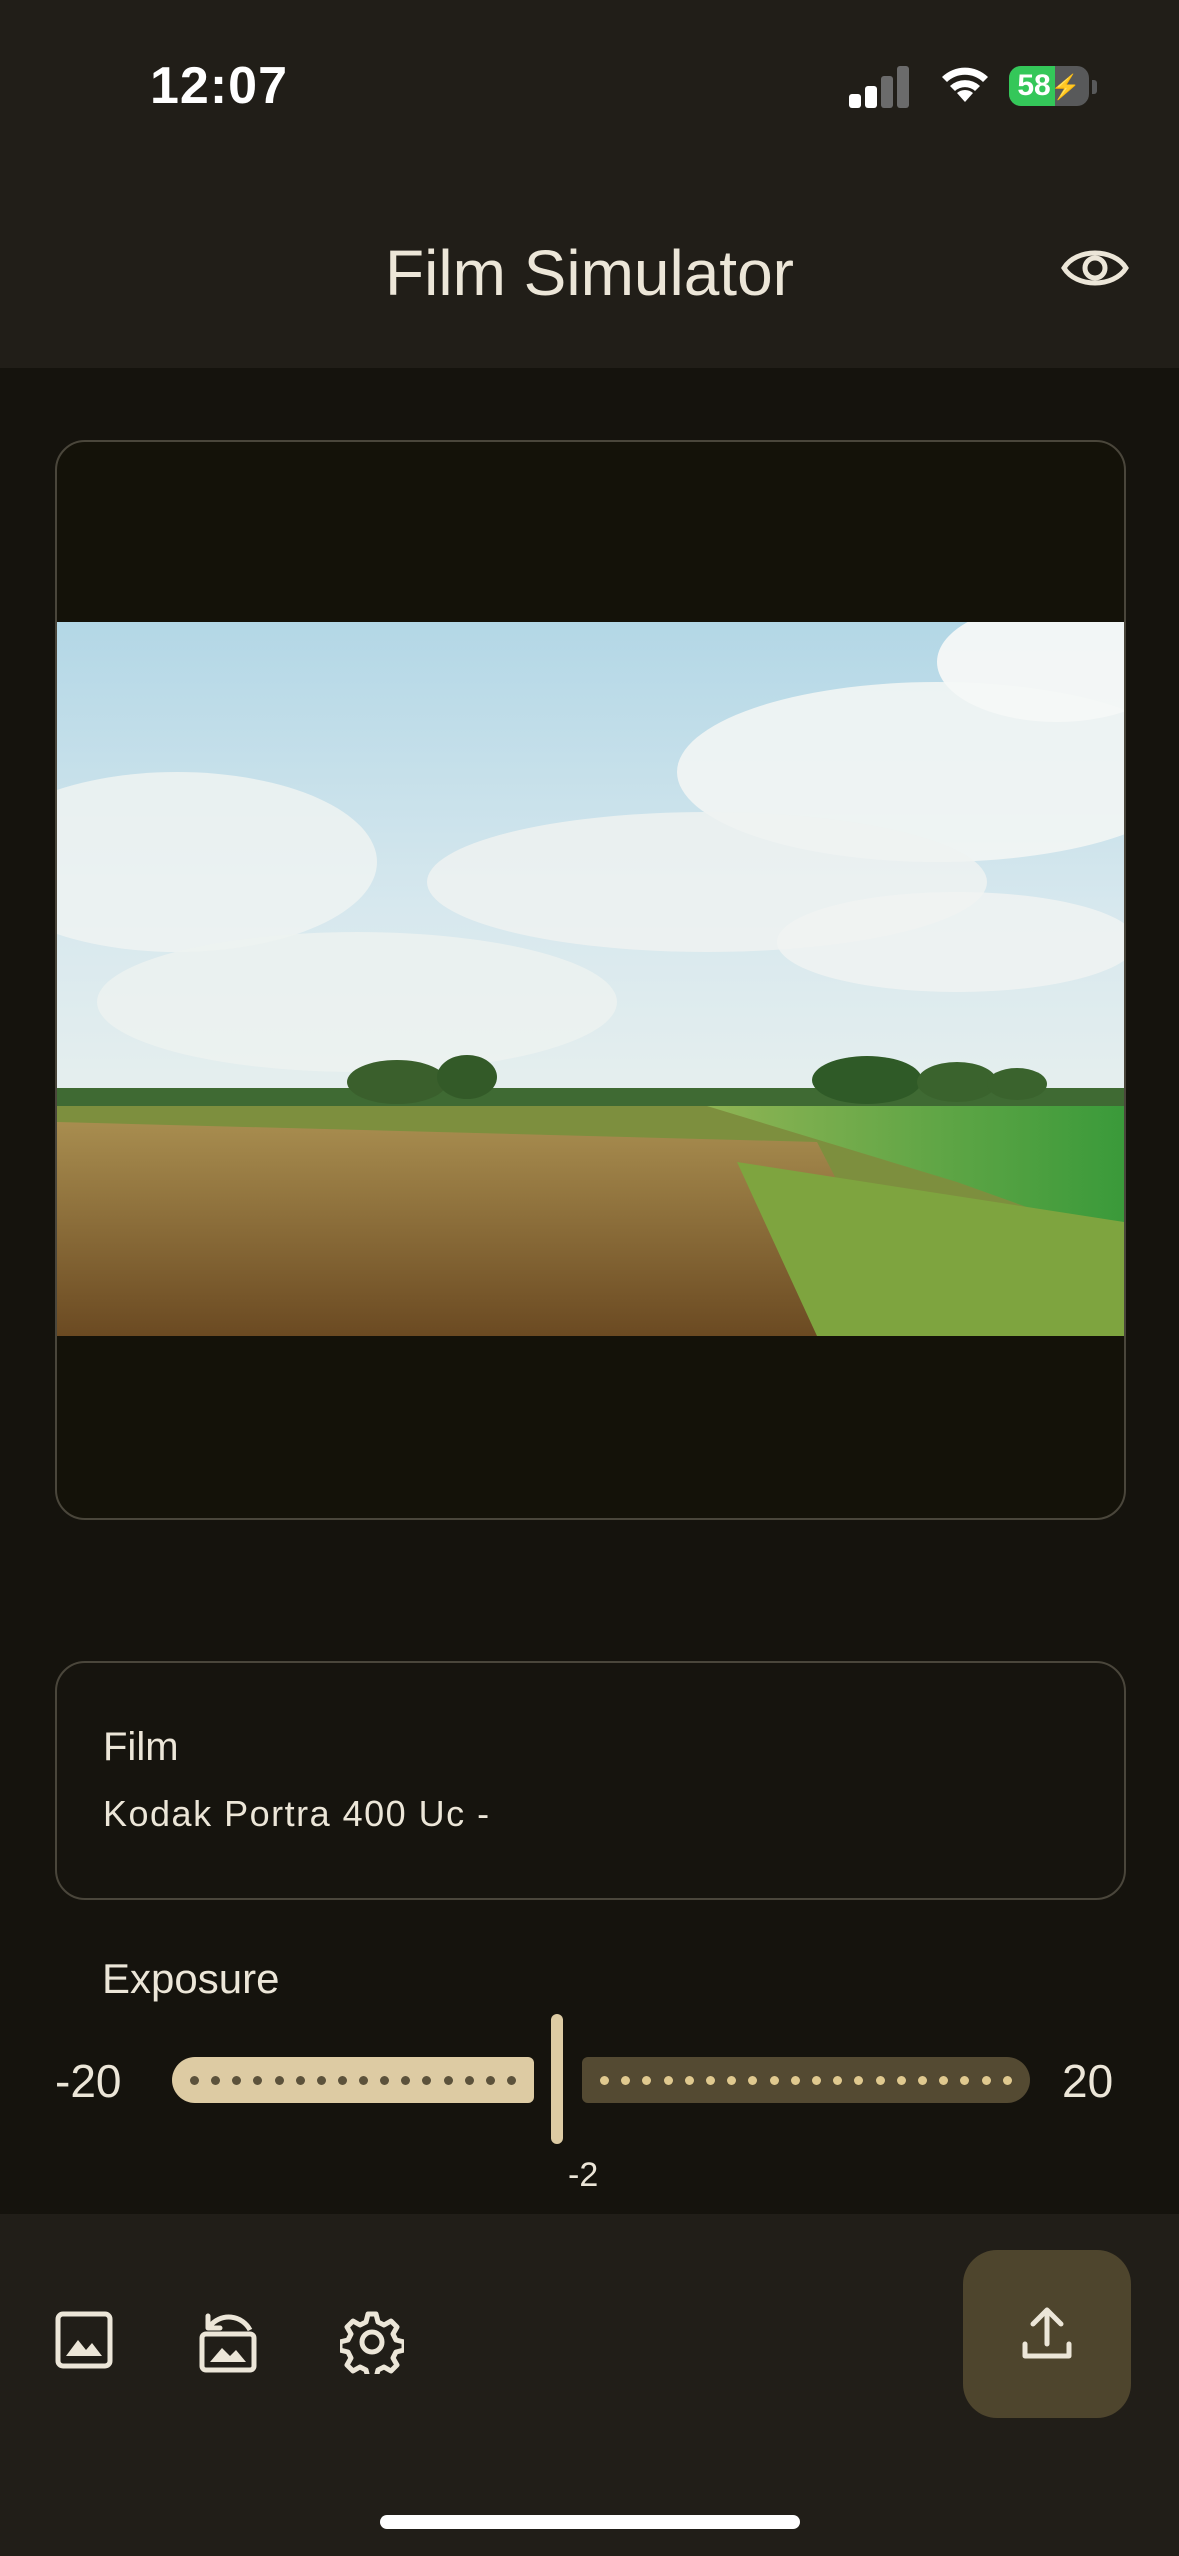 This screenshot has height=2556, width=1179. I want to click on status-icons: 58⚡, so click(973, 86).